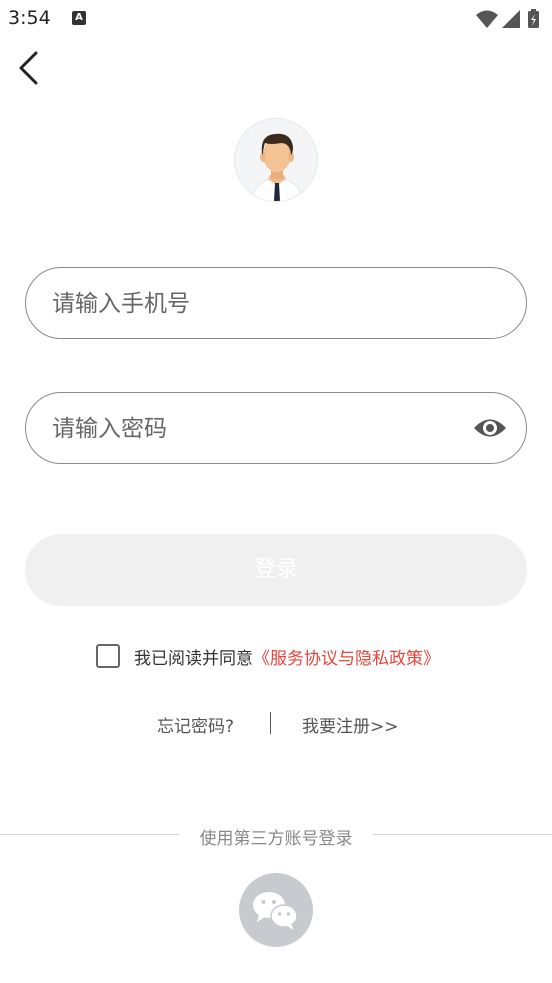 The image size is (552, 983). I want to click on back-button, so click(30, 68).